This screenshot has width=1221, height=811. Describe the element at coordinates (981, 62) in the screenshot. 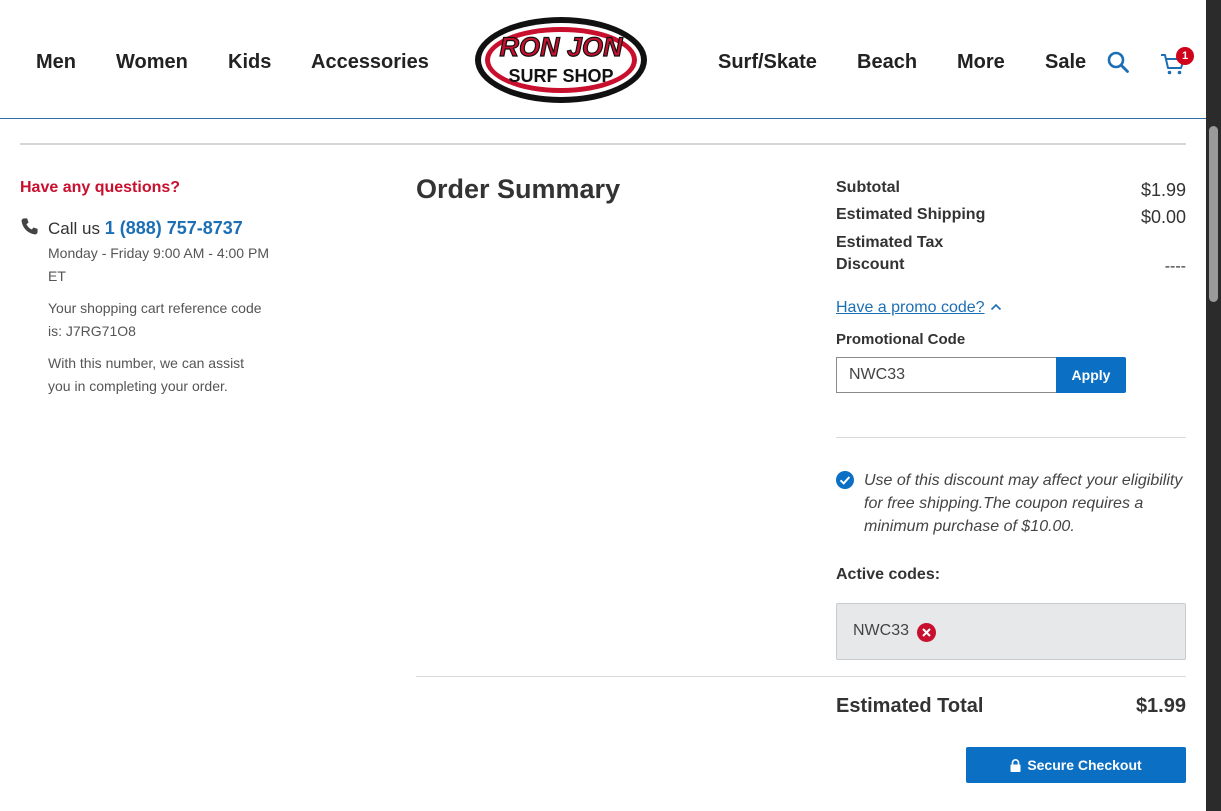

I see `nav-more: More` at that location.